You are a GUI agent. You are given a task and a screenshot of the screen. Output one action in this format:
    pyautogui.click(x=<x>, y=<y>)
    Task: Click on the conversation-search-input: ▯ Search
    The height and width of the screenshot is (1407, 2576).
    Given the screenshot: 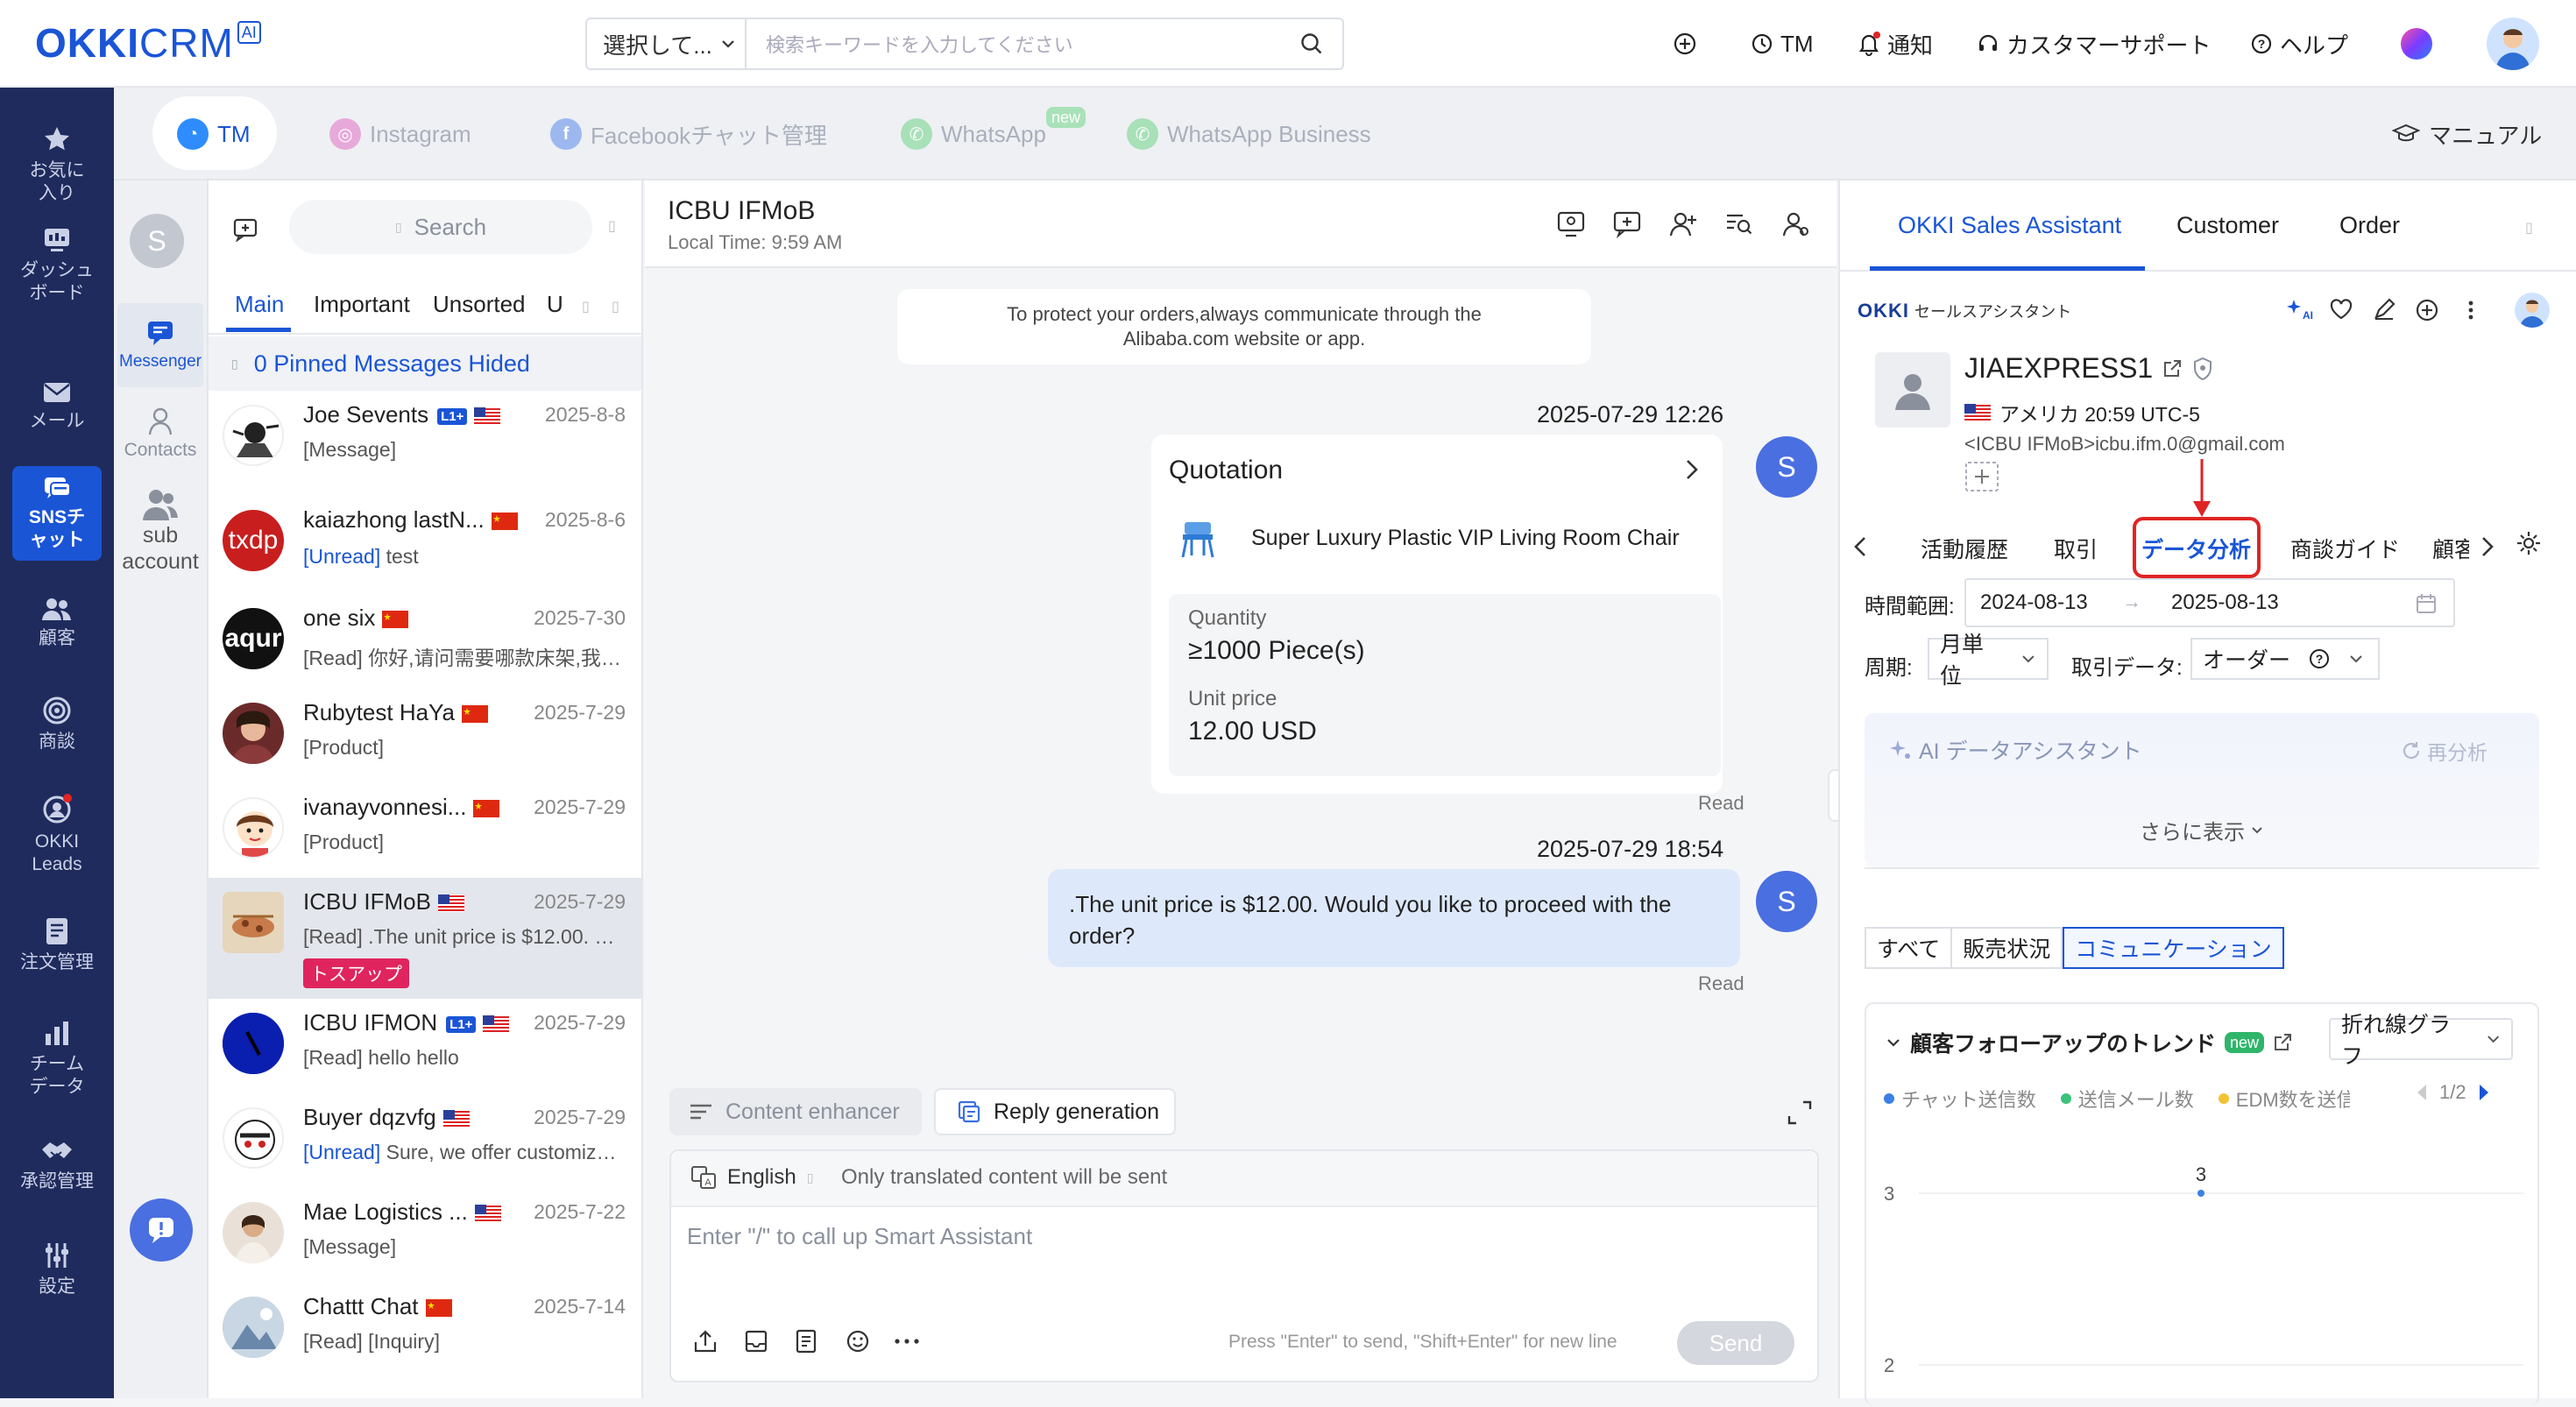 What is the action you would take?
    pyautogui.click(x=440, y=227)
    